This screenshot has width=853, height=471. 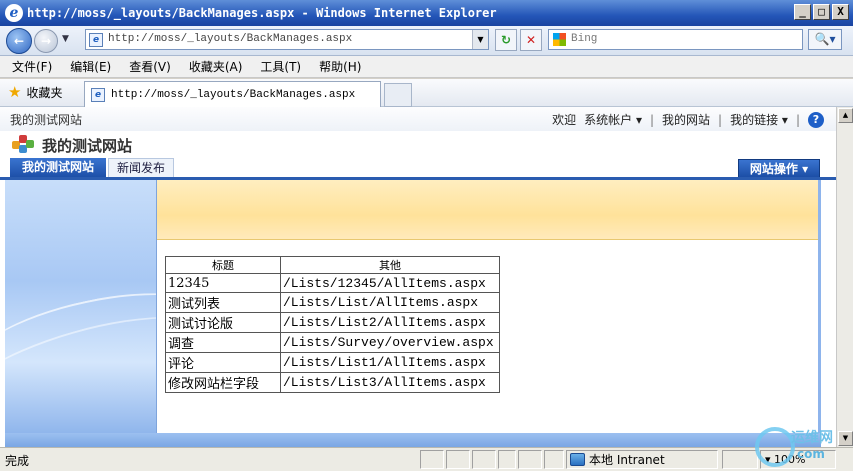 What do you see at coordinates (35, 92) in the screenshot?
I see `favorites-button: ★ 收藏夹` at bounding box center [35, 92].